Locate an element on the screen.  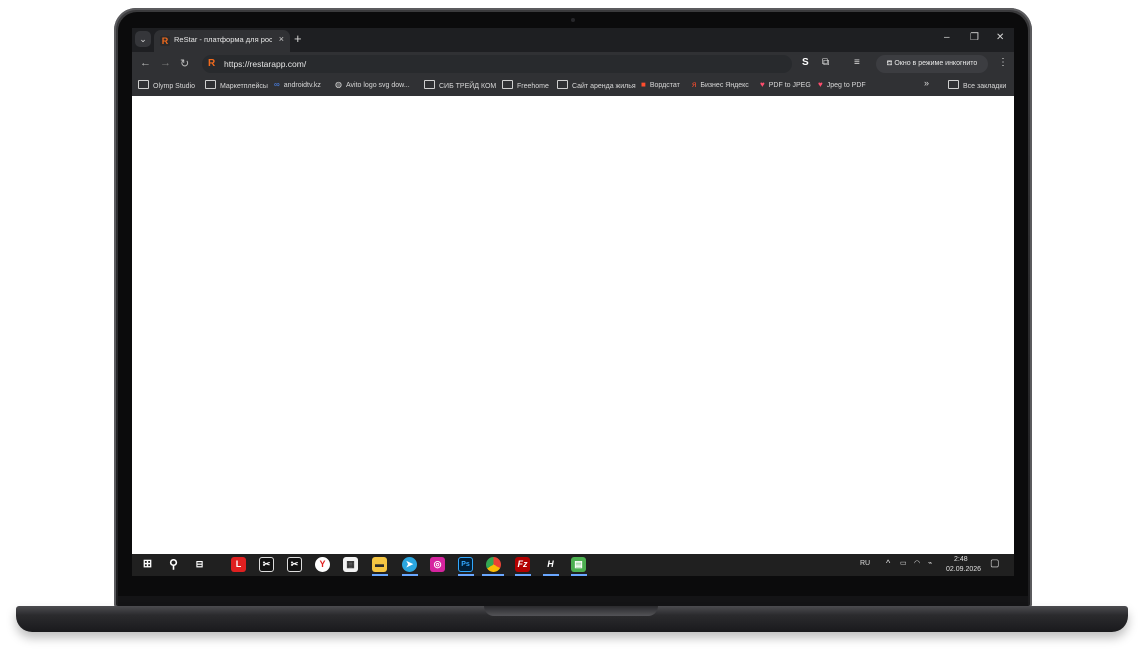
photoshop-app-icon: Ps is located at coordinates (465, 564).